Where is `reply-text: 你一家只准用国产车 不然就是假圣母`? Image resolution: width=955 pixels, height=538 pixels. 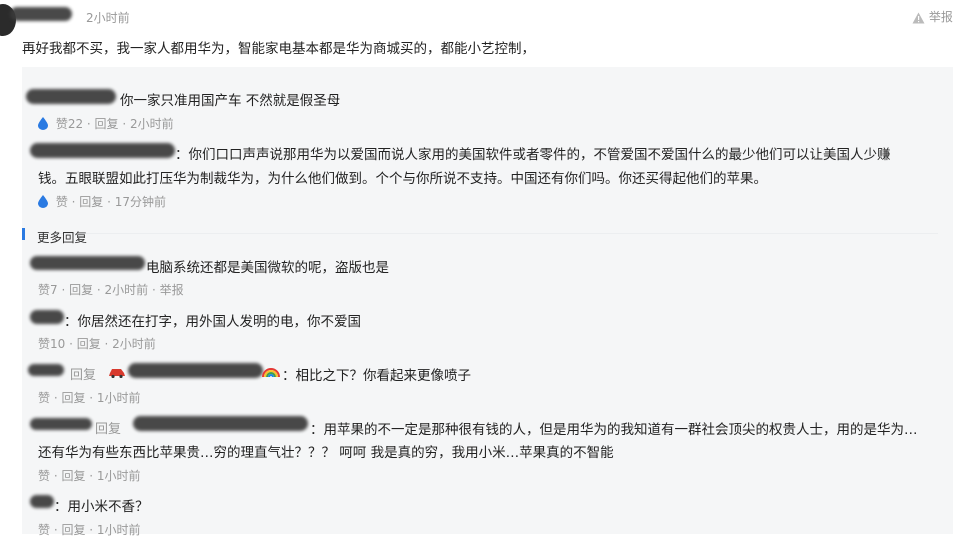
reply-text: 你一家只准用国产车 不然就是假圣母 is located at coordinates (230, 101).